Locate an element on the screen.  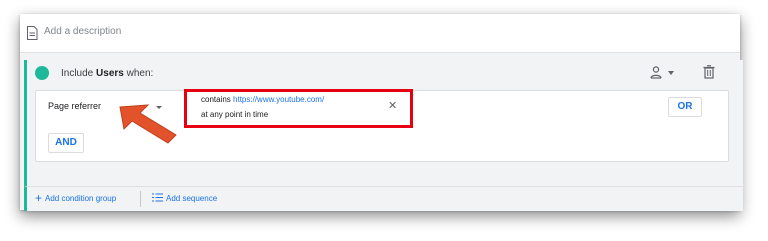
document-icon is located at coordinates (32, 33).